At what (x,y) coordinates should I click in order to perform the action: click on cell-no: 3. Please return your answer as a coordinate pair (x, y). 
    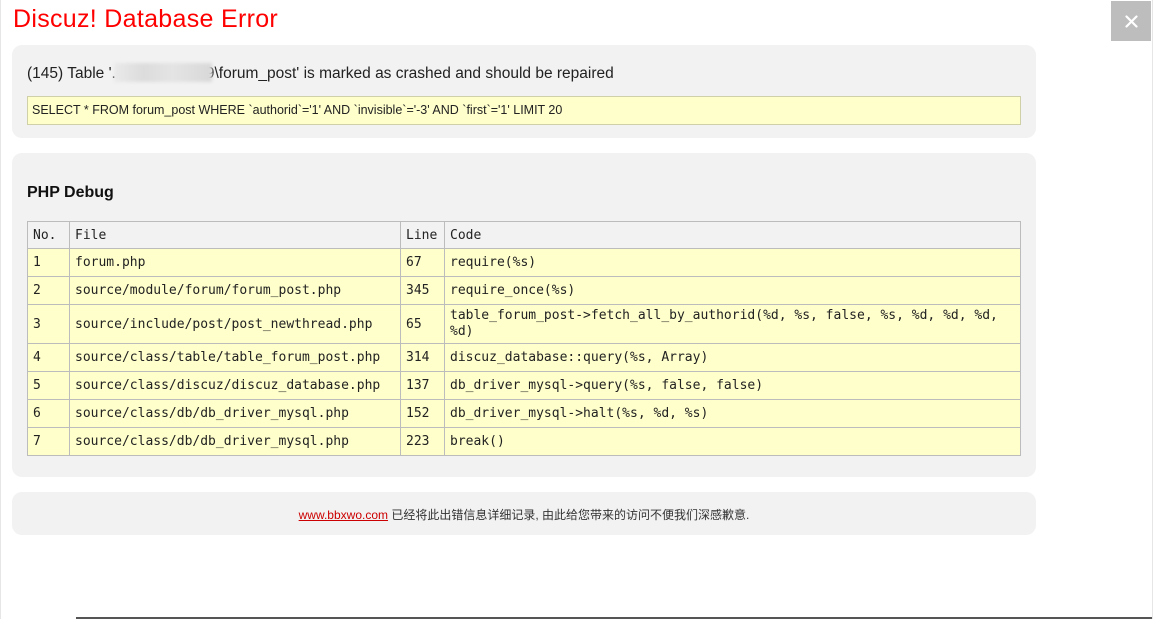
    Looking at the image, I should click on (48, 324).